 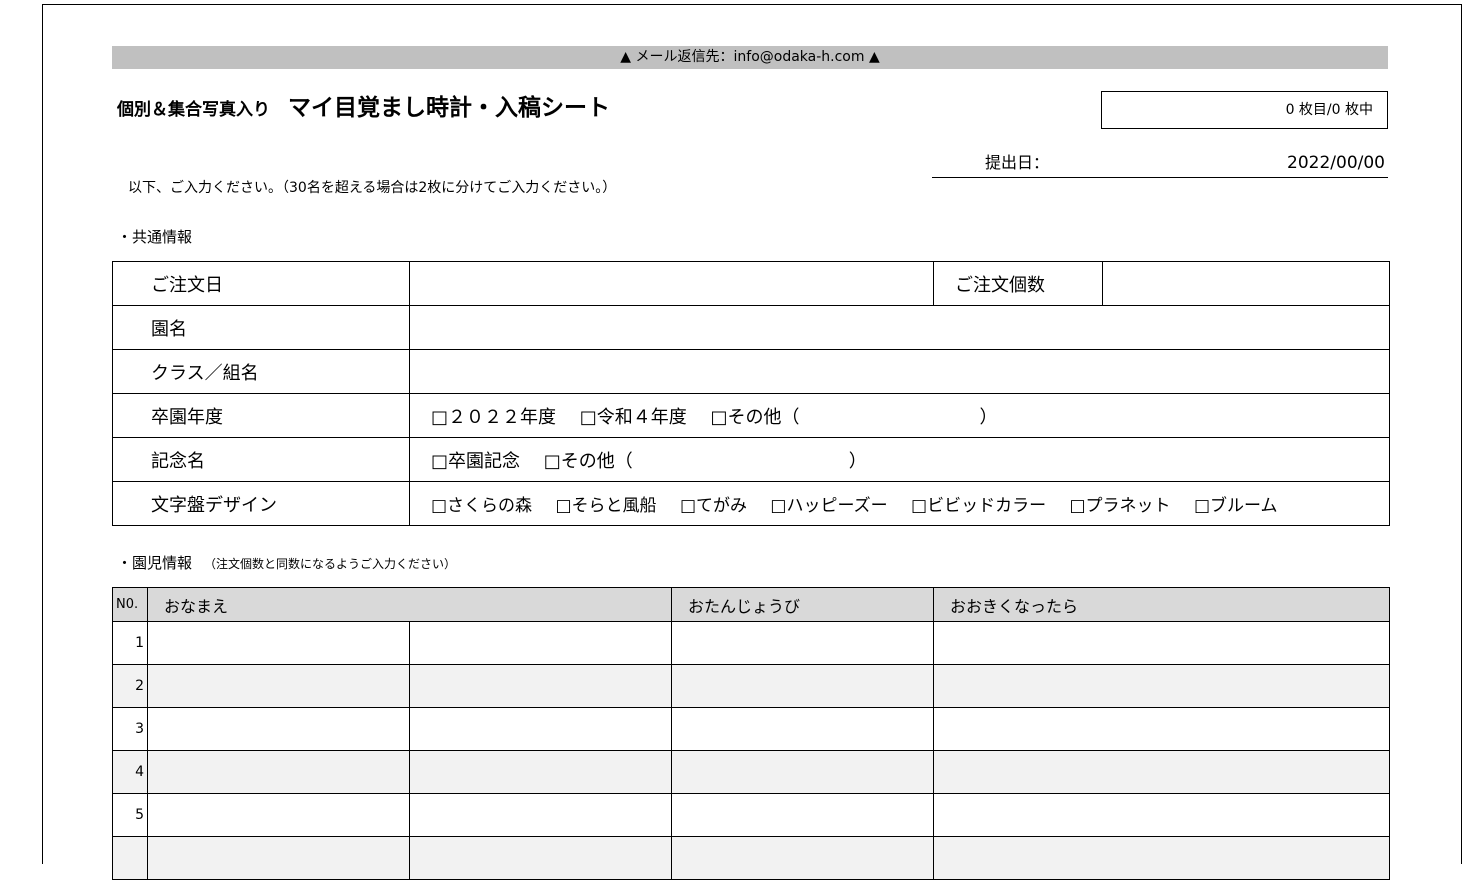 What do you see at coordinates (854, 417) in the screenshot?
I see `year-option-other: □その他（ ）` at bounding box center [854, 417].